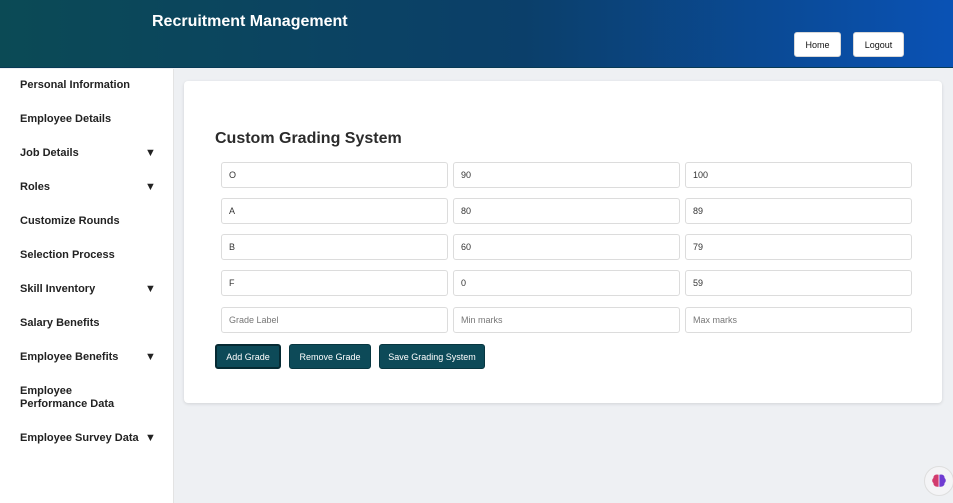 The width and height of the screenshot is (953, 503). What do you see at coordinates (70, 221) in the screenshot?
I see `sidebar-item-label: Customize Rounds` at bounding box center [70, 221].